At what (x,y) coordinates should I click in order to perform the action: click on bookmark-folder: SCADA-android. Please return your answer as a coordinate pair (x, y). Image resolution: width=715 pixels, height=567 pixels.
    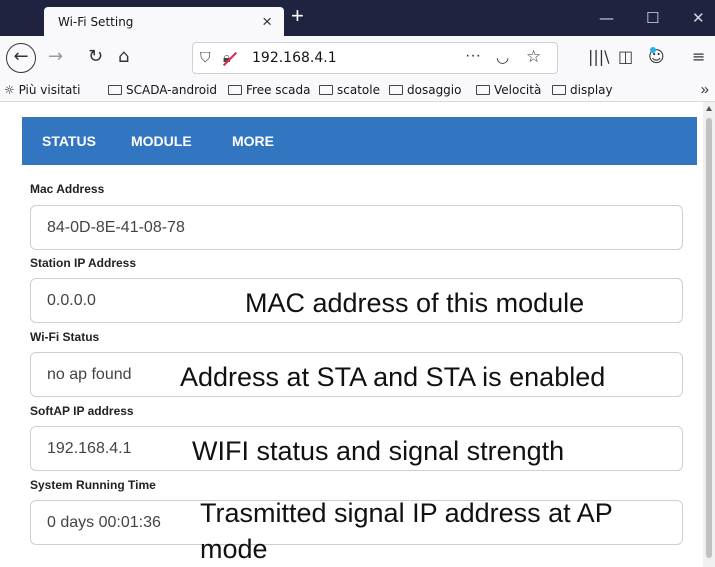
    Looking at the image, I should click on (162, 90).